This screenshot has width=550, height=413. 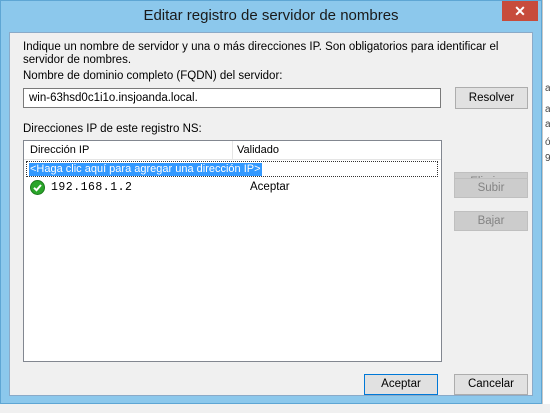 I want to click on list-header: Dirección IP Validado, so click(x=232, y=150).